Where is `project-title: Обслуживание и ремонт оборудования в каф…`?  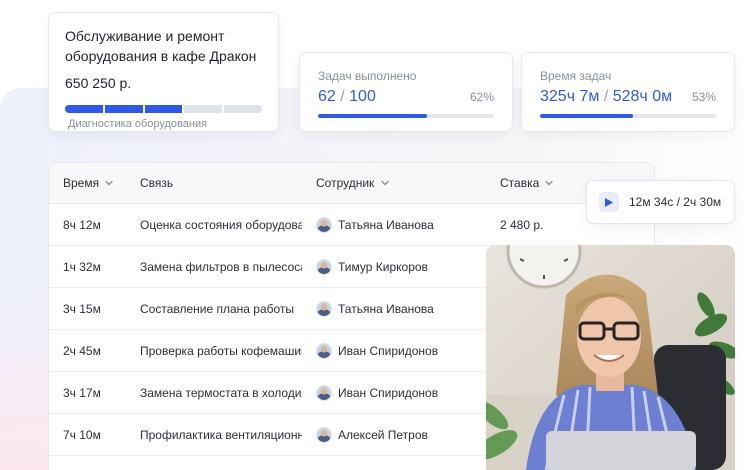
project-title: Обслуживание и ремонт оборудования в каф… is located at coordinates (161, 46).